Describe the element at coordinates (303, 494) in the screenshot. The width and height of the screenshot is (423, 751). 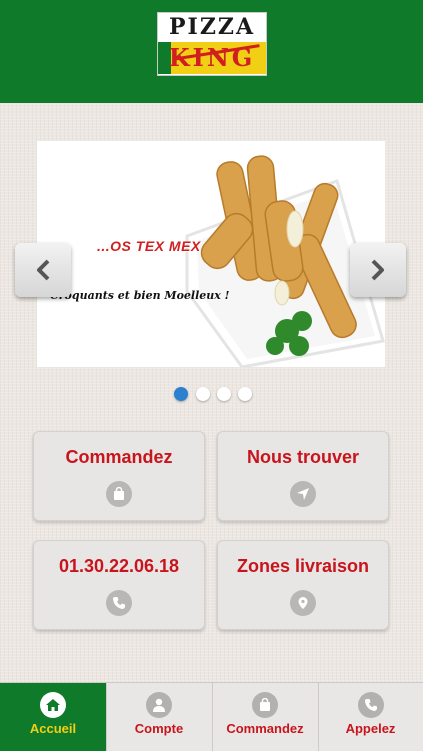
I see `location-arrow-icon` at that location.